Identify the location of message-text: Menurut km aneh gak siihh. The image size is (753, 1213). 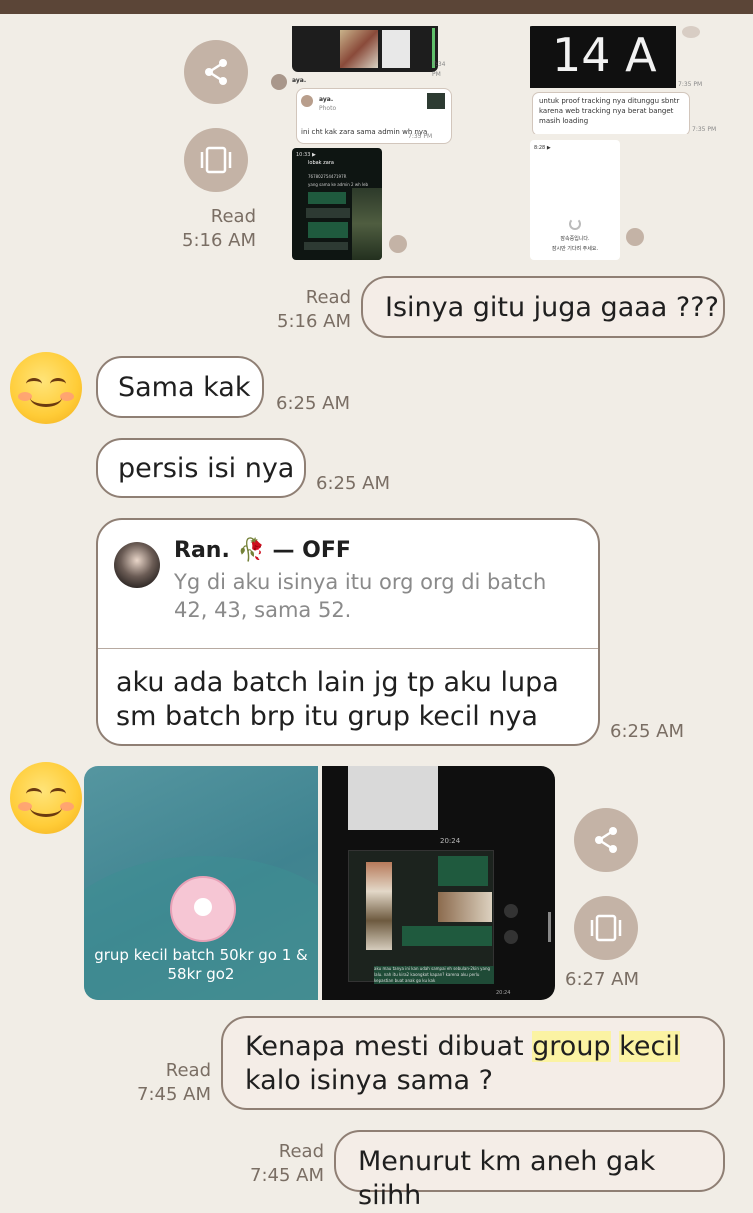
(507, 1178).